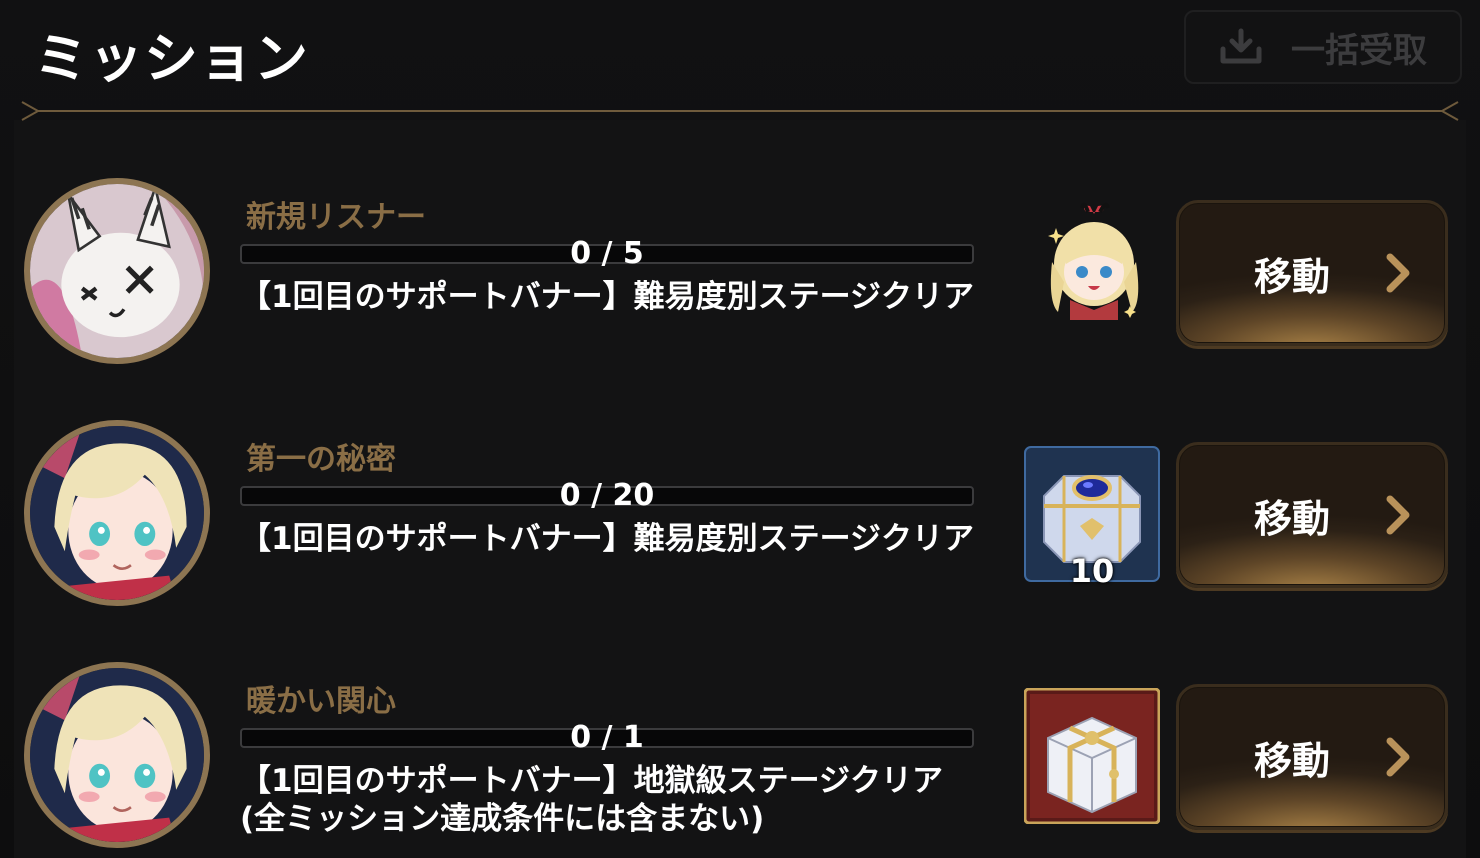  I want to click on reward-chibi-sticker, so click(1094, 264).